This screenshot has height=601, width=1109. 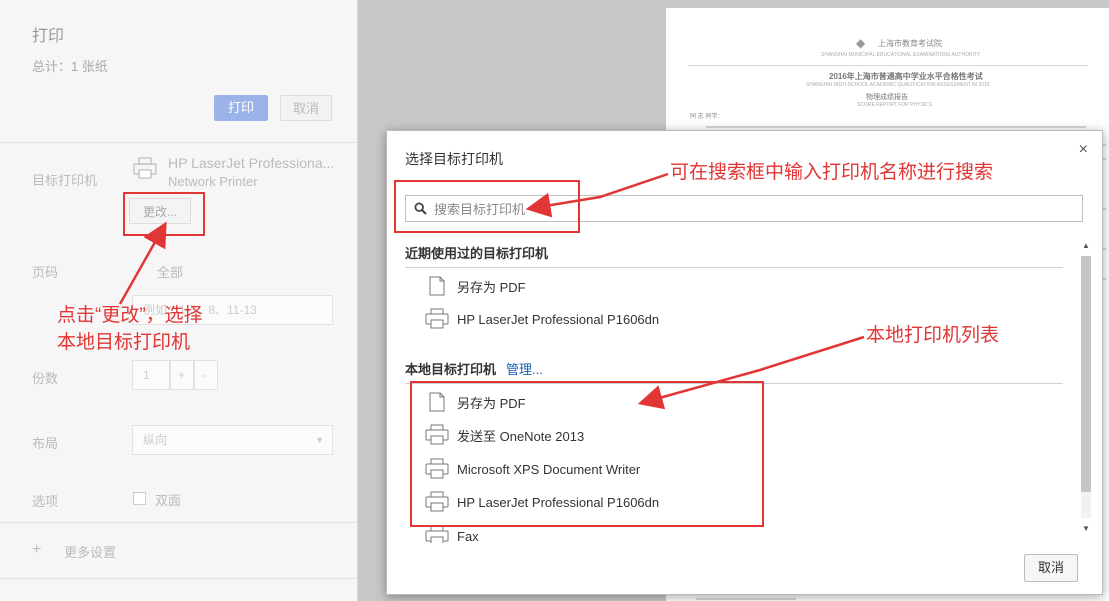 I want to click on arrow-to-search-box, so click(x=597, y=195).